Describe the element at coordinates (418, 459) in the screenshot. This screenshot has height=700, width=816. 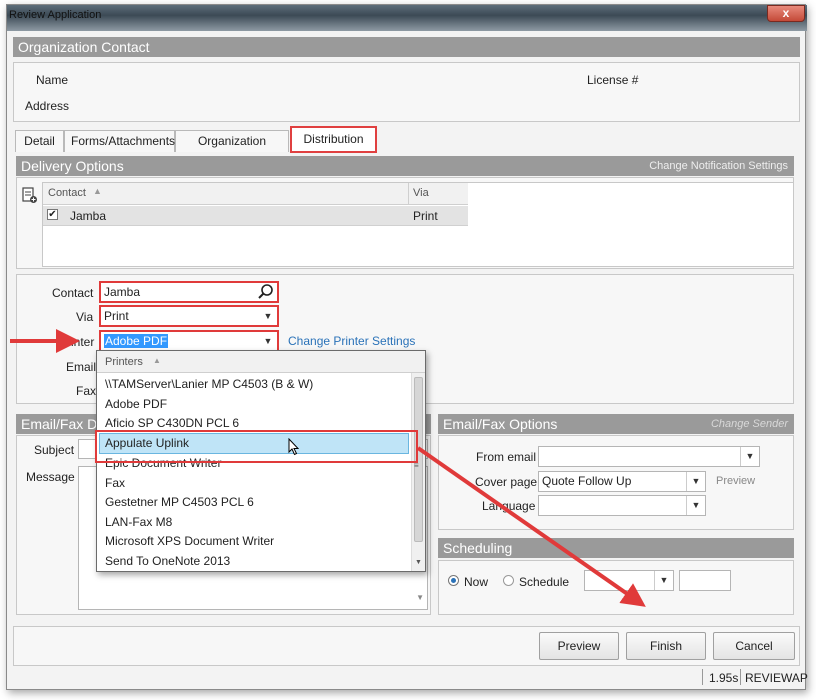
I see `scrollbar-thumb` at that location.